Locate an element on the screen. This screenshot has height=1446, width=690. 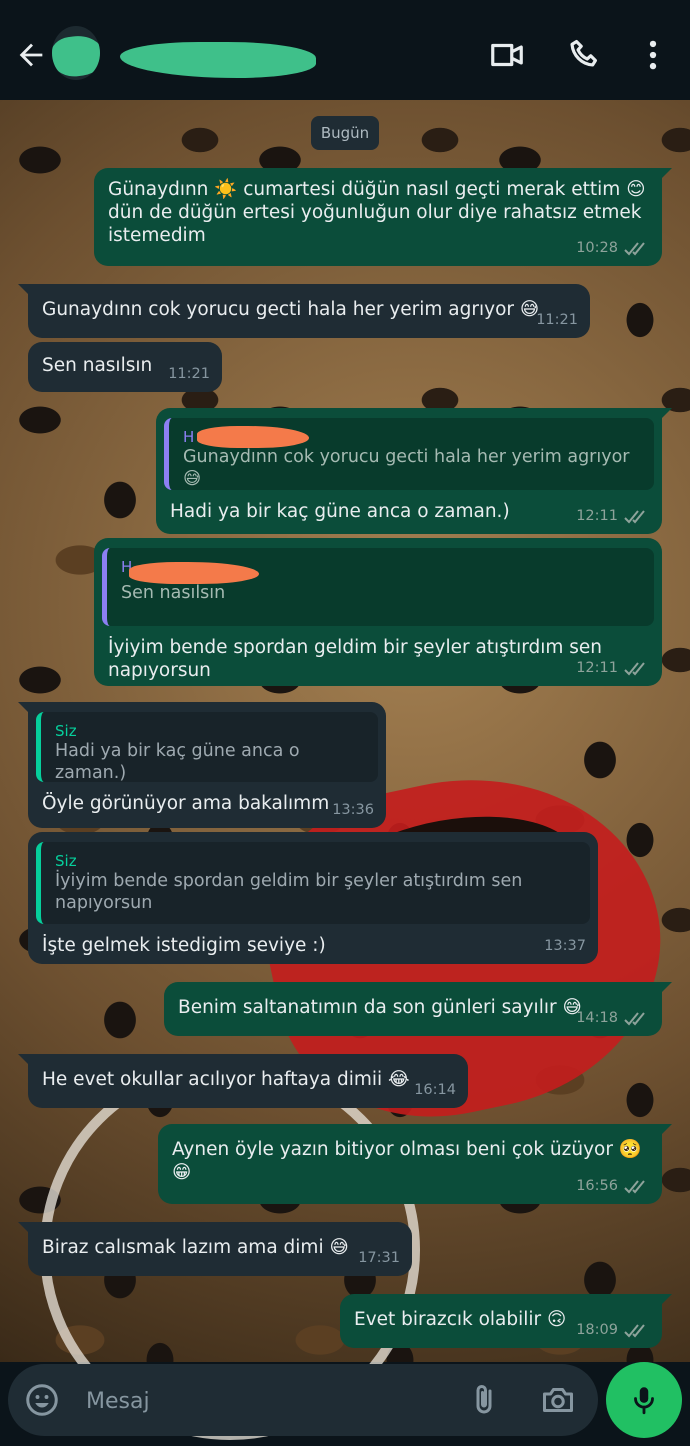
microphone-icon is located at coordinates (644, 1401).